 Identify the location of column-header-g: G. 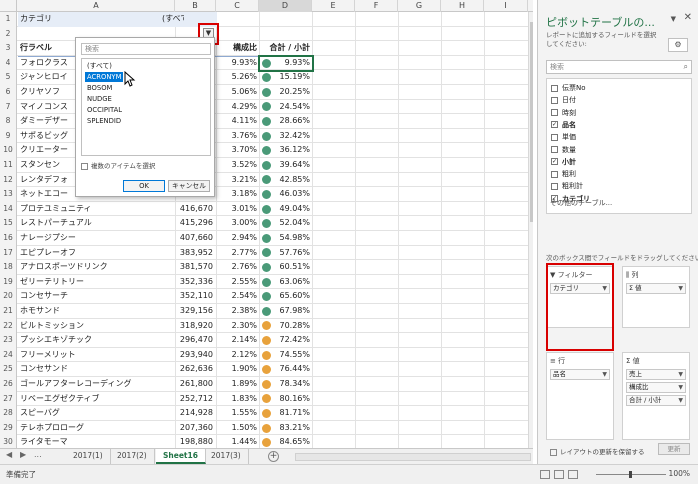
(419, 6).